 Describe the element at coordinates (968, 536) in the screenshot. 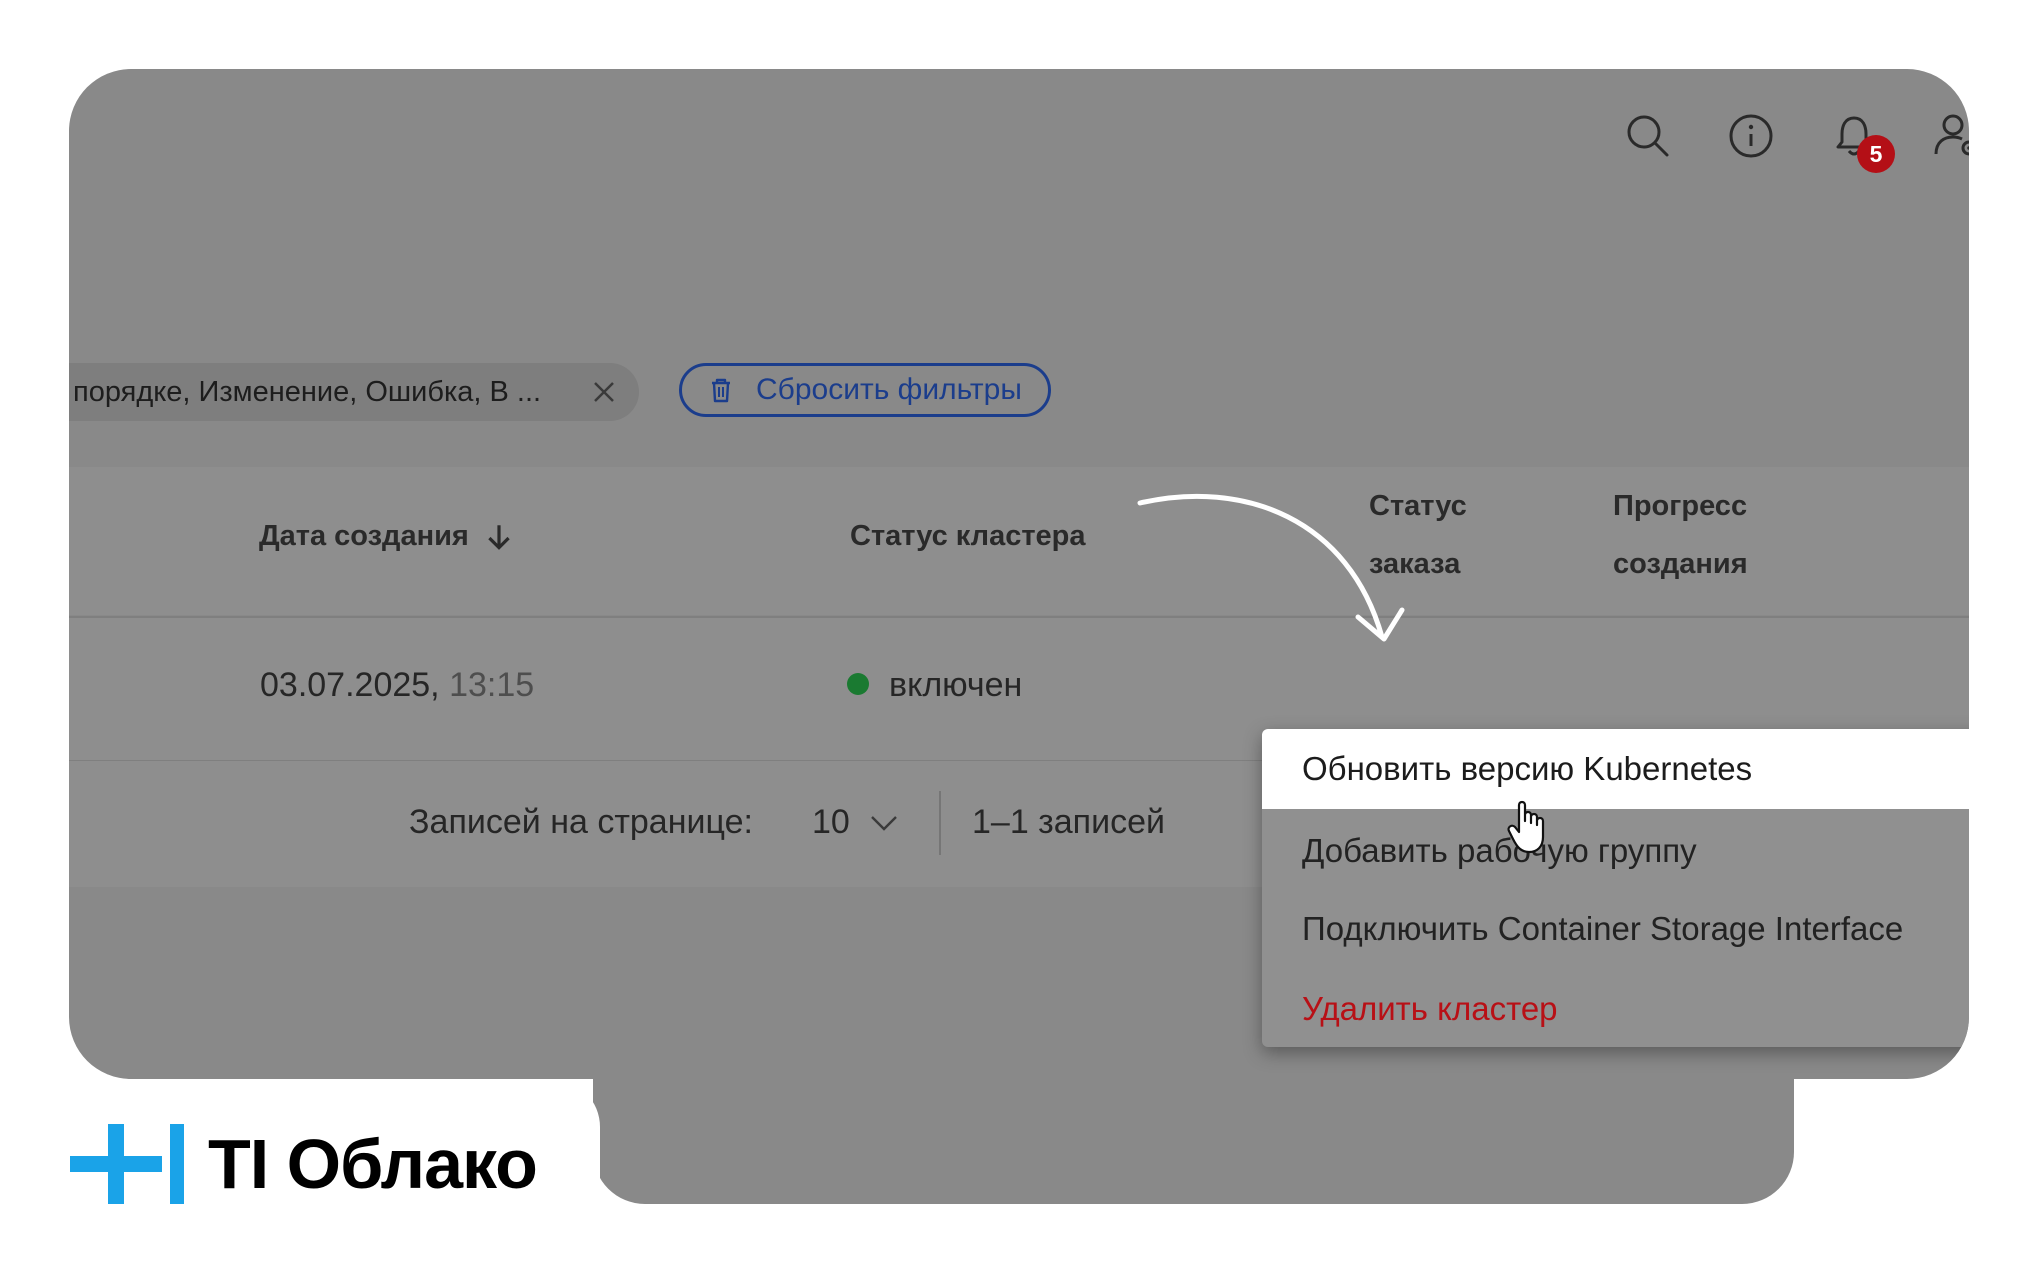

I see `column-cluster-status: Статус кластера` at that location.